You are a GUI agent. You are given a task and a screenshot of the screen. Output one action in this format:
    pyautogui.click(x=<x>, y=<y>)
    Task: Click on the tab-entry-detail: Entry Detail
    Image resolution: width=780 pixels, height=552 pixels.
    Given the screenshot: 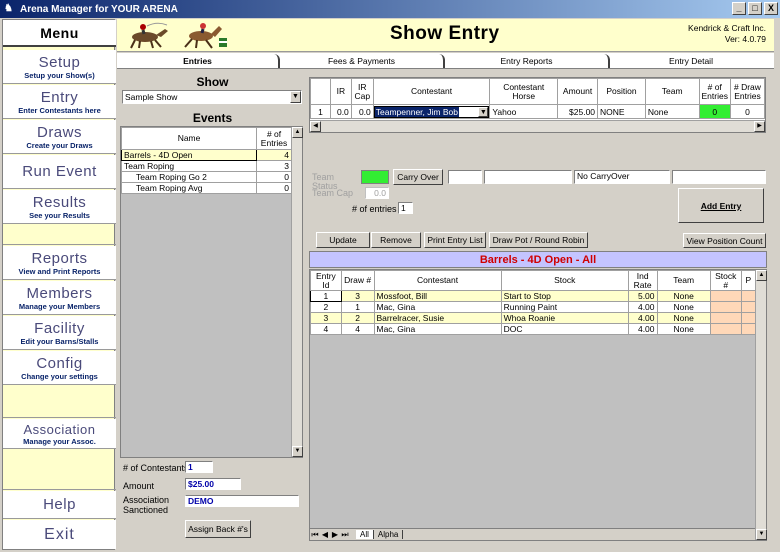 What is the action you would take?
    pyautogui.click(x=691, y=61)
    